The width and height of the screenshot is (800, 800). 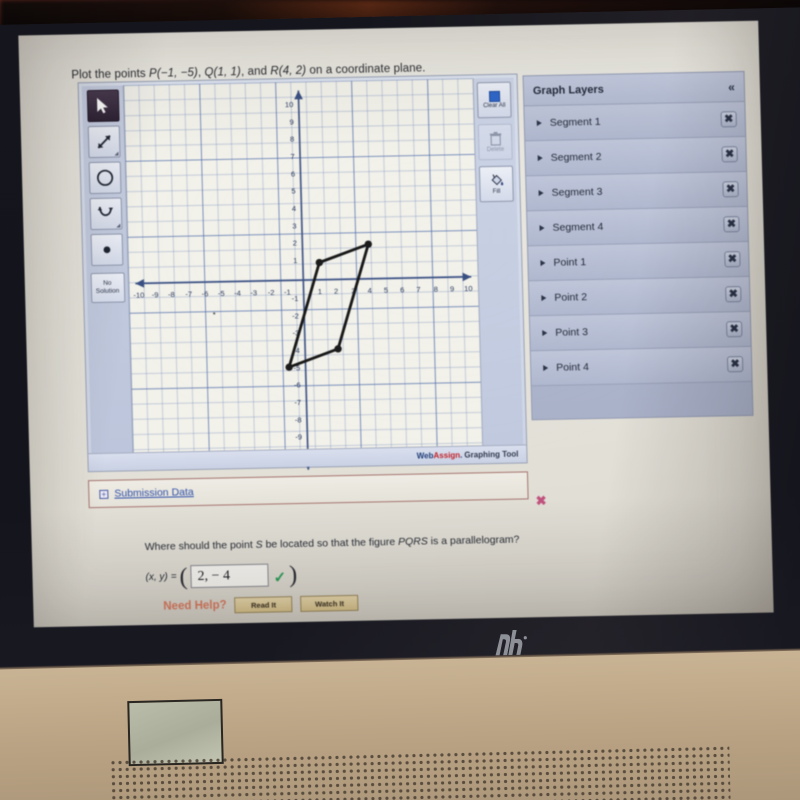 I want to click on layer-label: Point 3, so click(x=572, y=332).